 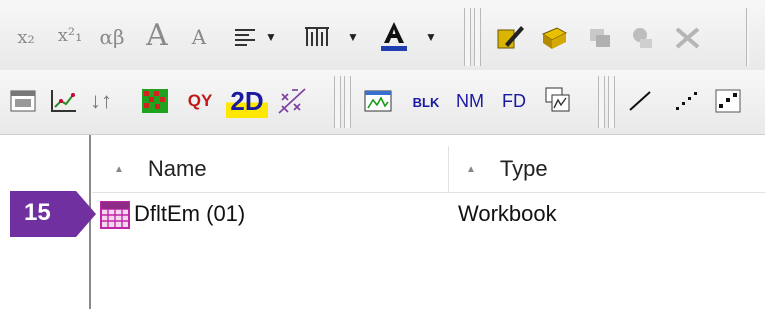 What do you see at coordinates (23, 101) in the screenshot?
I see `window-icon` at bounding box center [23, 101].